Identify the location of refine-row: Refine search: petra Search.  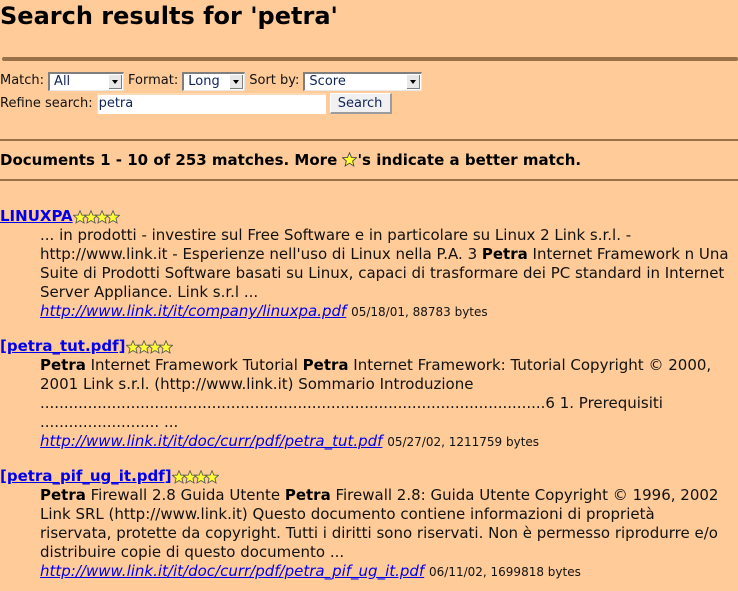
(196, 103).